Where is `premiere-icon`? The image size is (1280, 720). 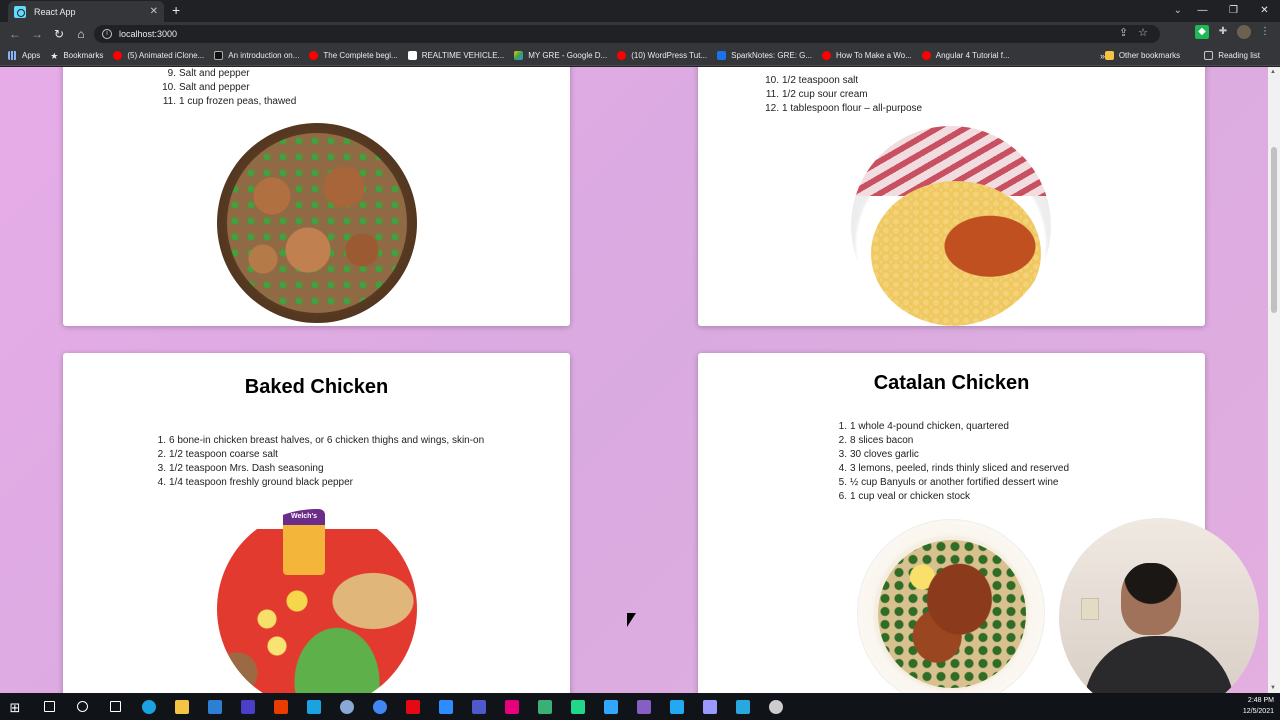 premiere-icon is located at coordinates (709, 706).